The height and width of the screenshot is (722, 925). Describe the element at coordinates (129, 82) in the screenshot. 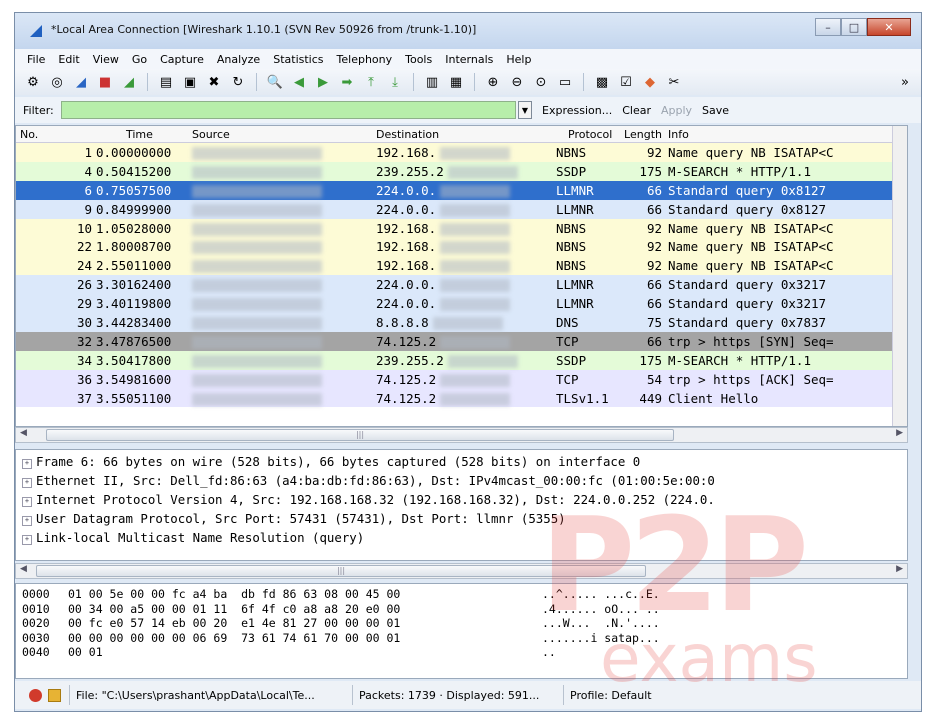

I see `restart-capture-icon: ◢` at that location.